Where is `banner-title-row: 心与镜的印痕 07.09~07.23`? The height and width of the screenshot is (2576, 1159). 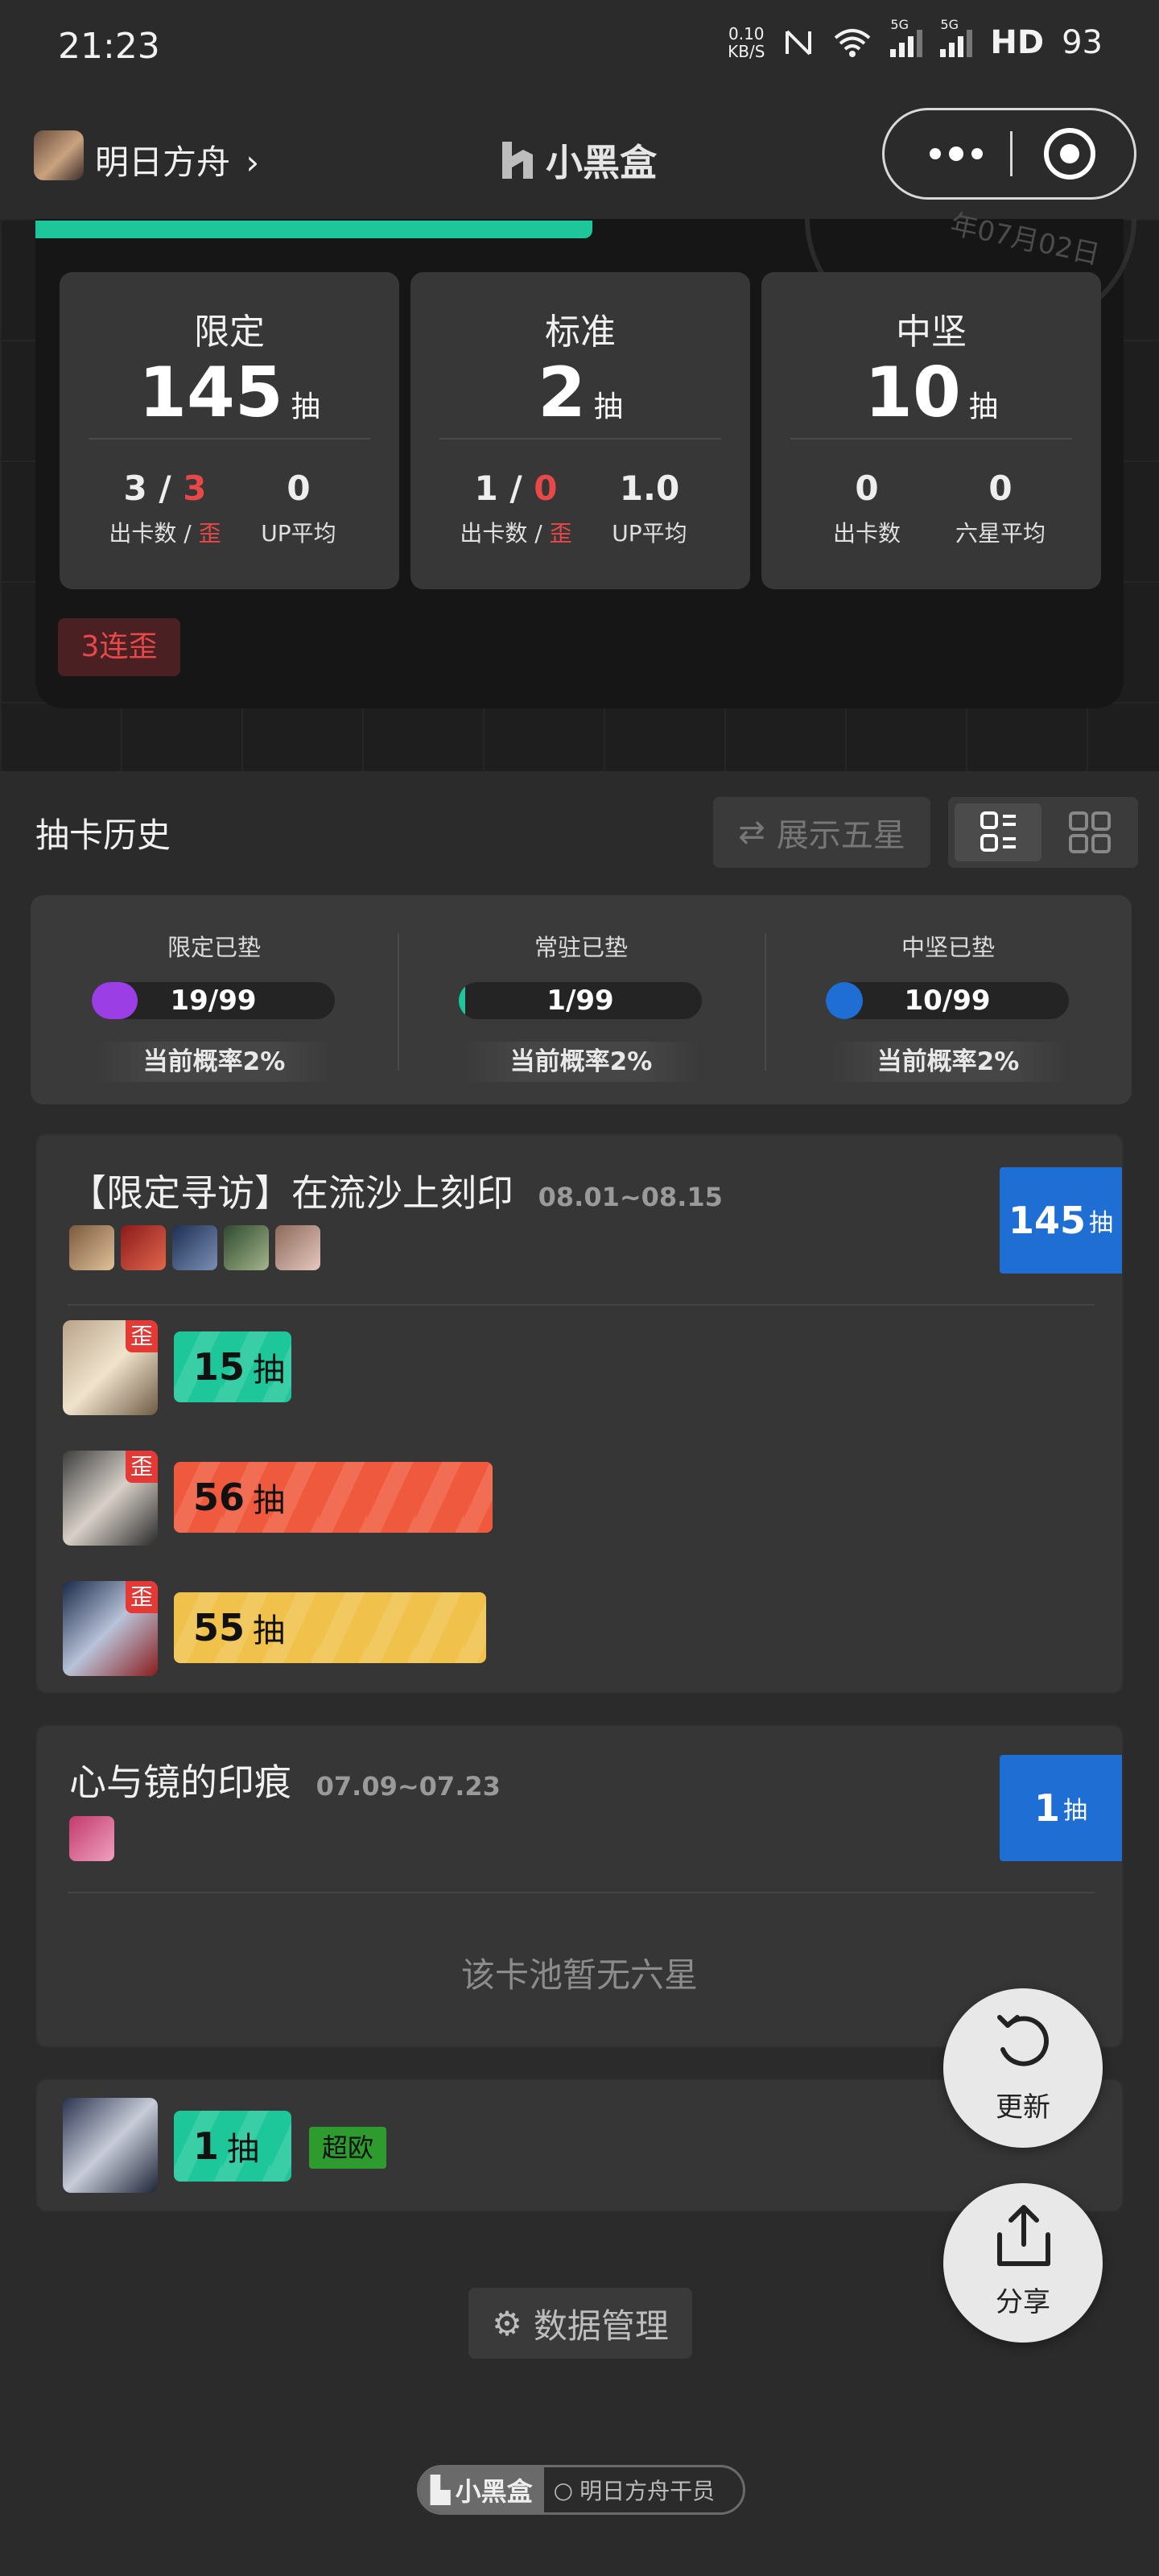 banner-title-row: 心与镜的印痕 07.09~07.23 is located at coordinates (285, 1782).